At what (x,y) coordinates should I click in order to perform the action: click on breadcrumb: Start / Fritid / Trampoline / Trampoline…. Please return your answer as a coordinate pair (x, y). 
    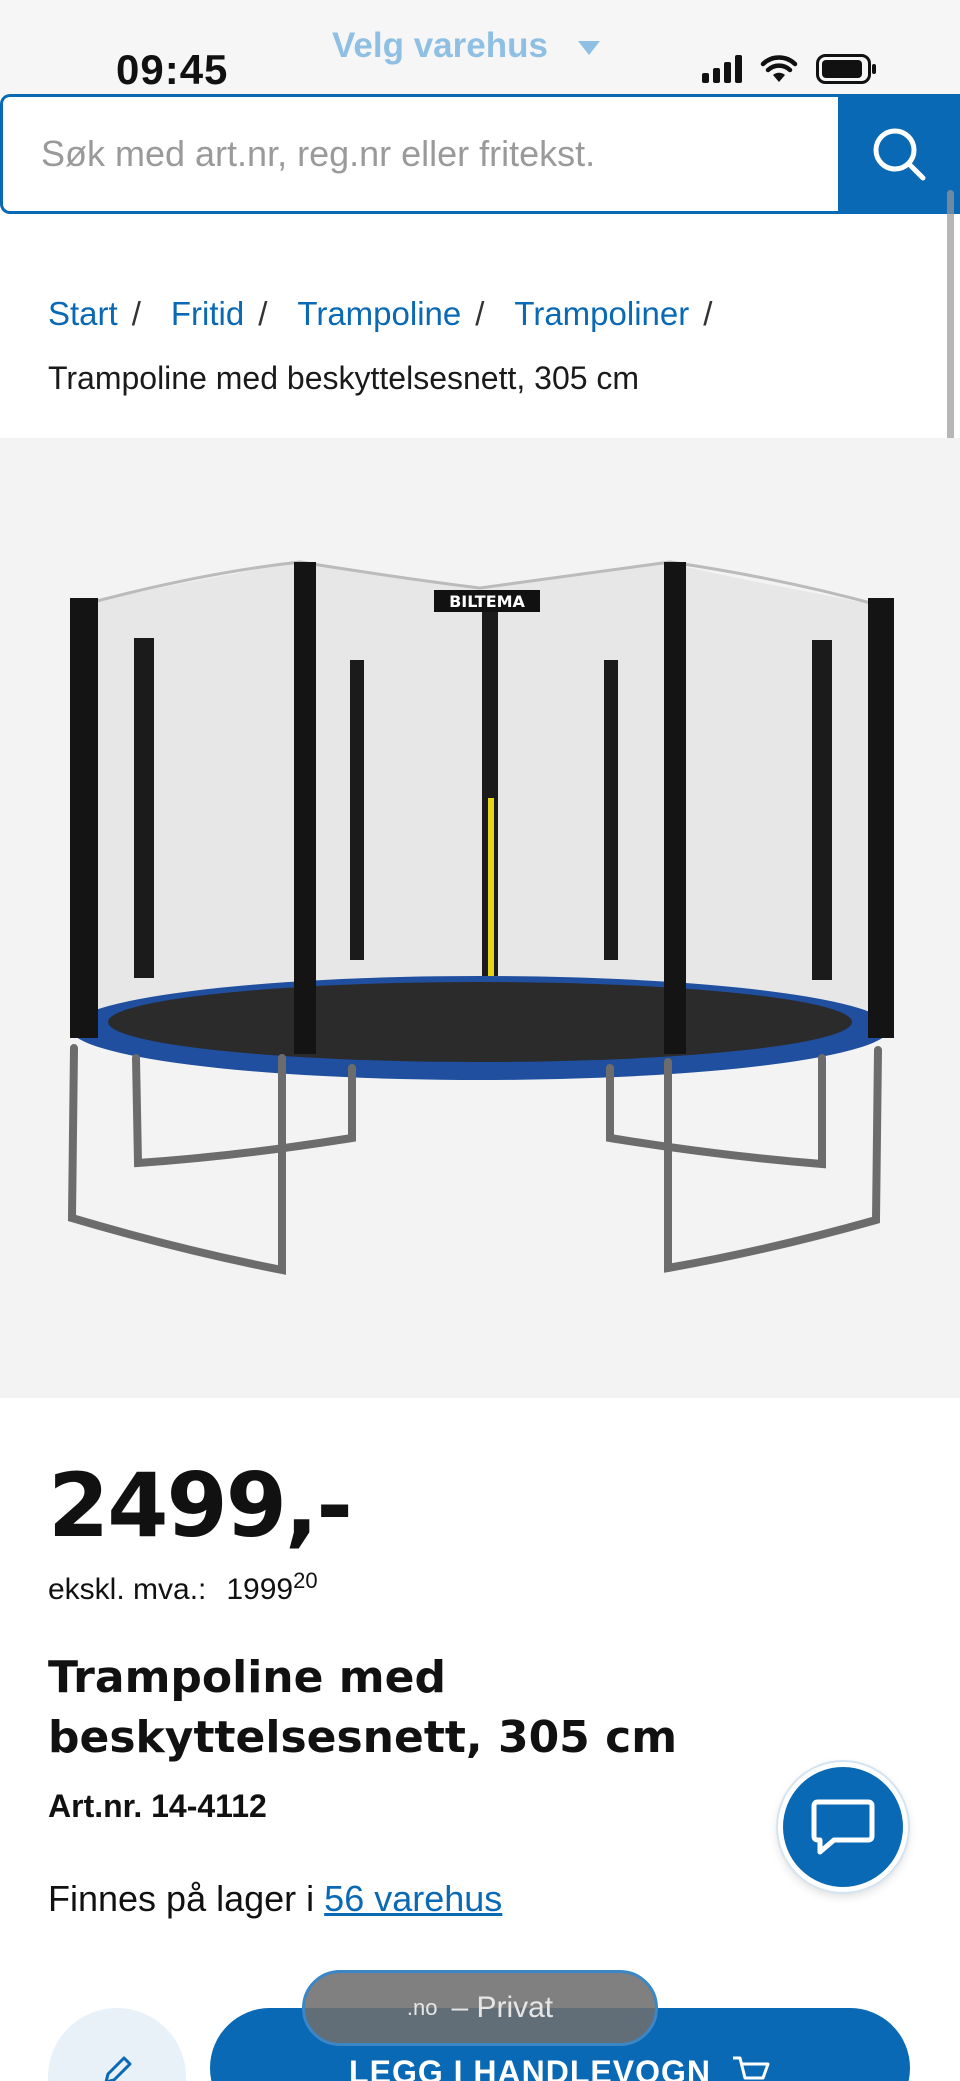
    Looking at the image, I should click on (488, 346).